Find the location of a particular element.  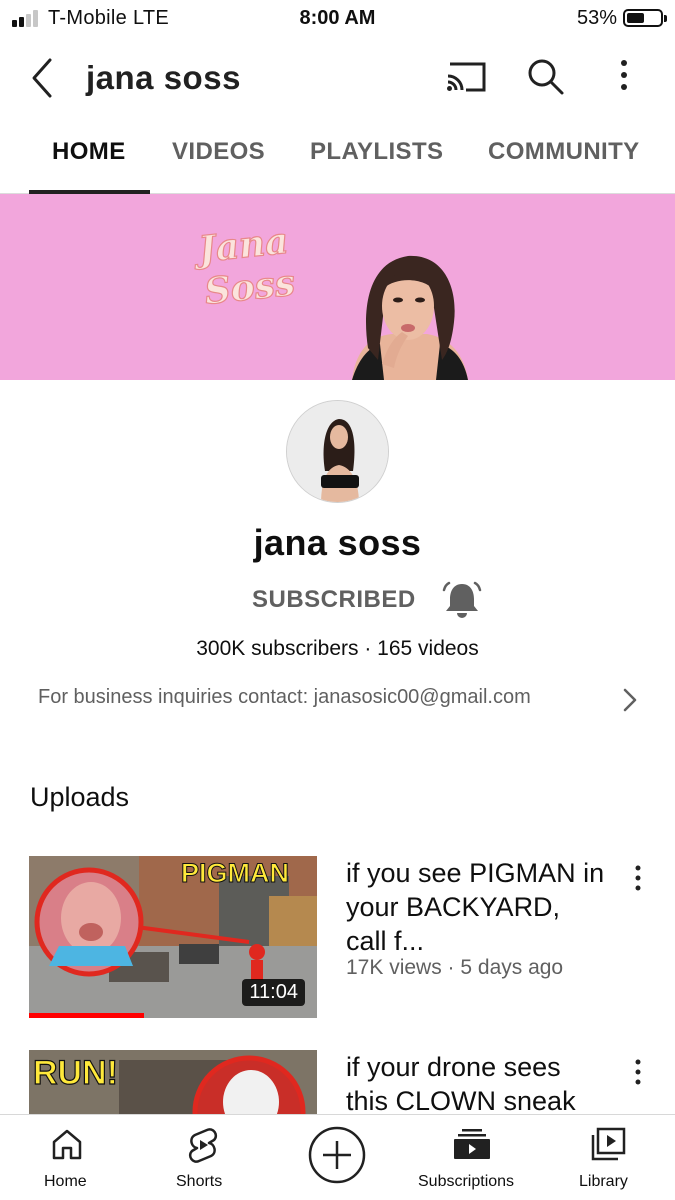

home-icon is located at coordinates (67, 1144).